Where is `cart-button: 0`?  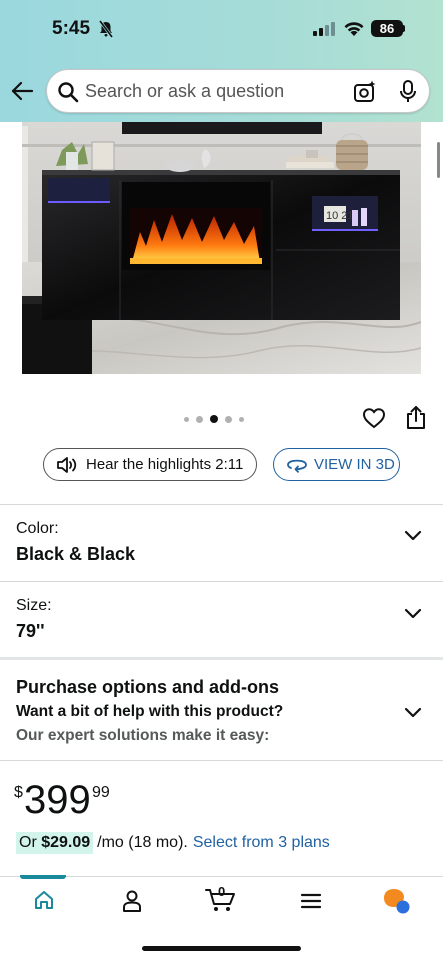 cart-button: 0 is located at coordinates (221, 898).